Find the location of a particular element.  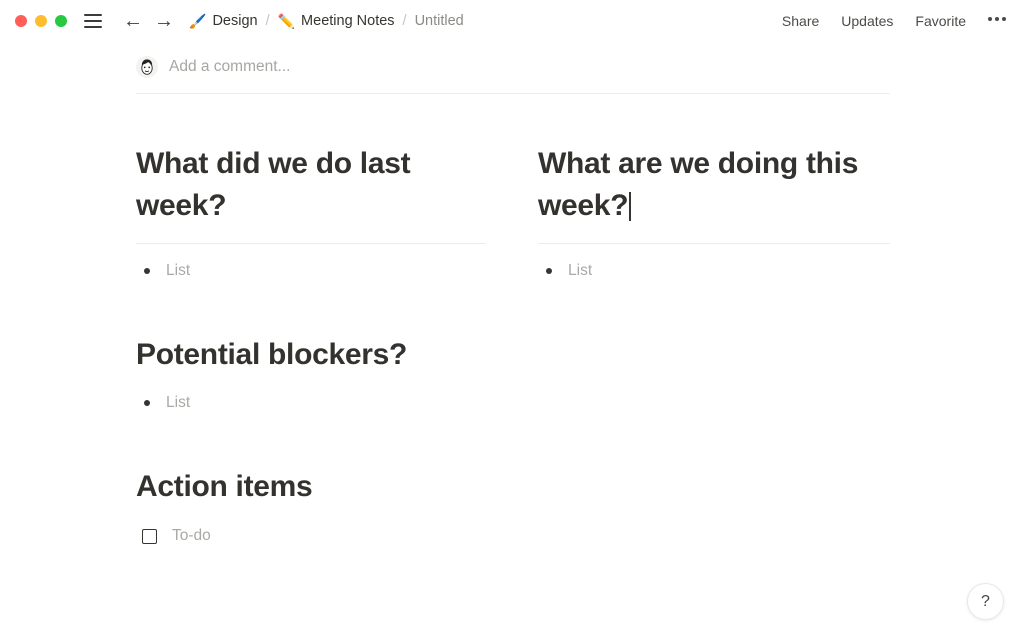

block-action-items: Action items To-do is located at coordinates (311, 505).